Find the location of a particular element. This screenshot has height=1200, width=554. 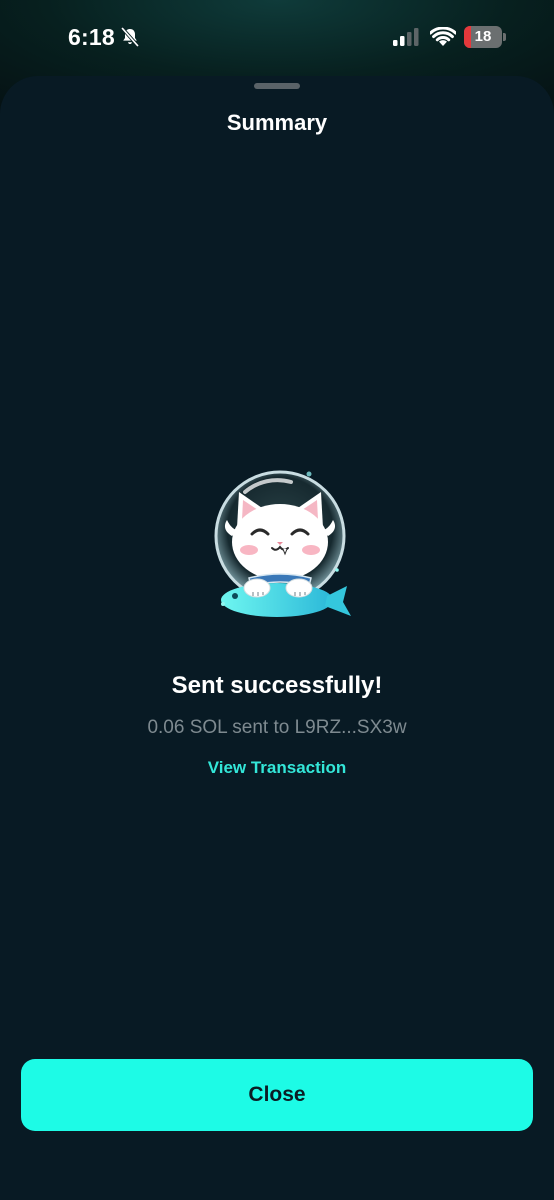

battery-icon: 18 is located at coordinates (485, 37).